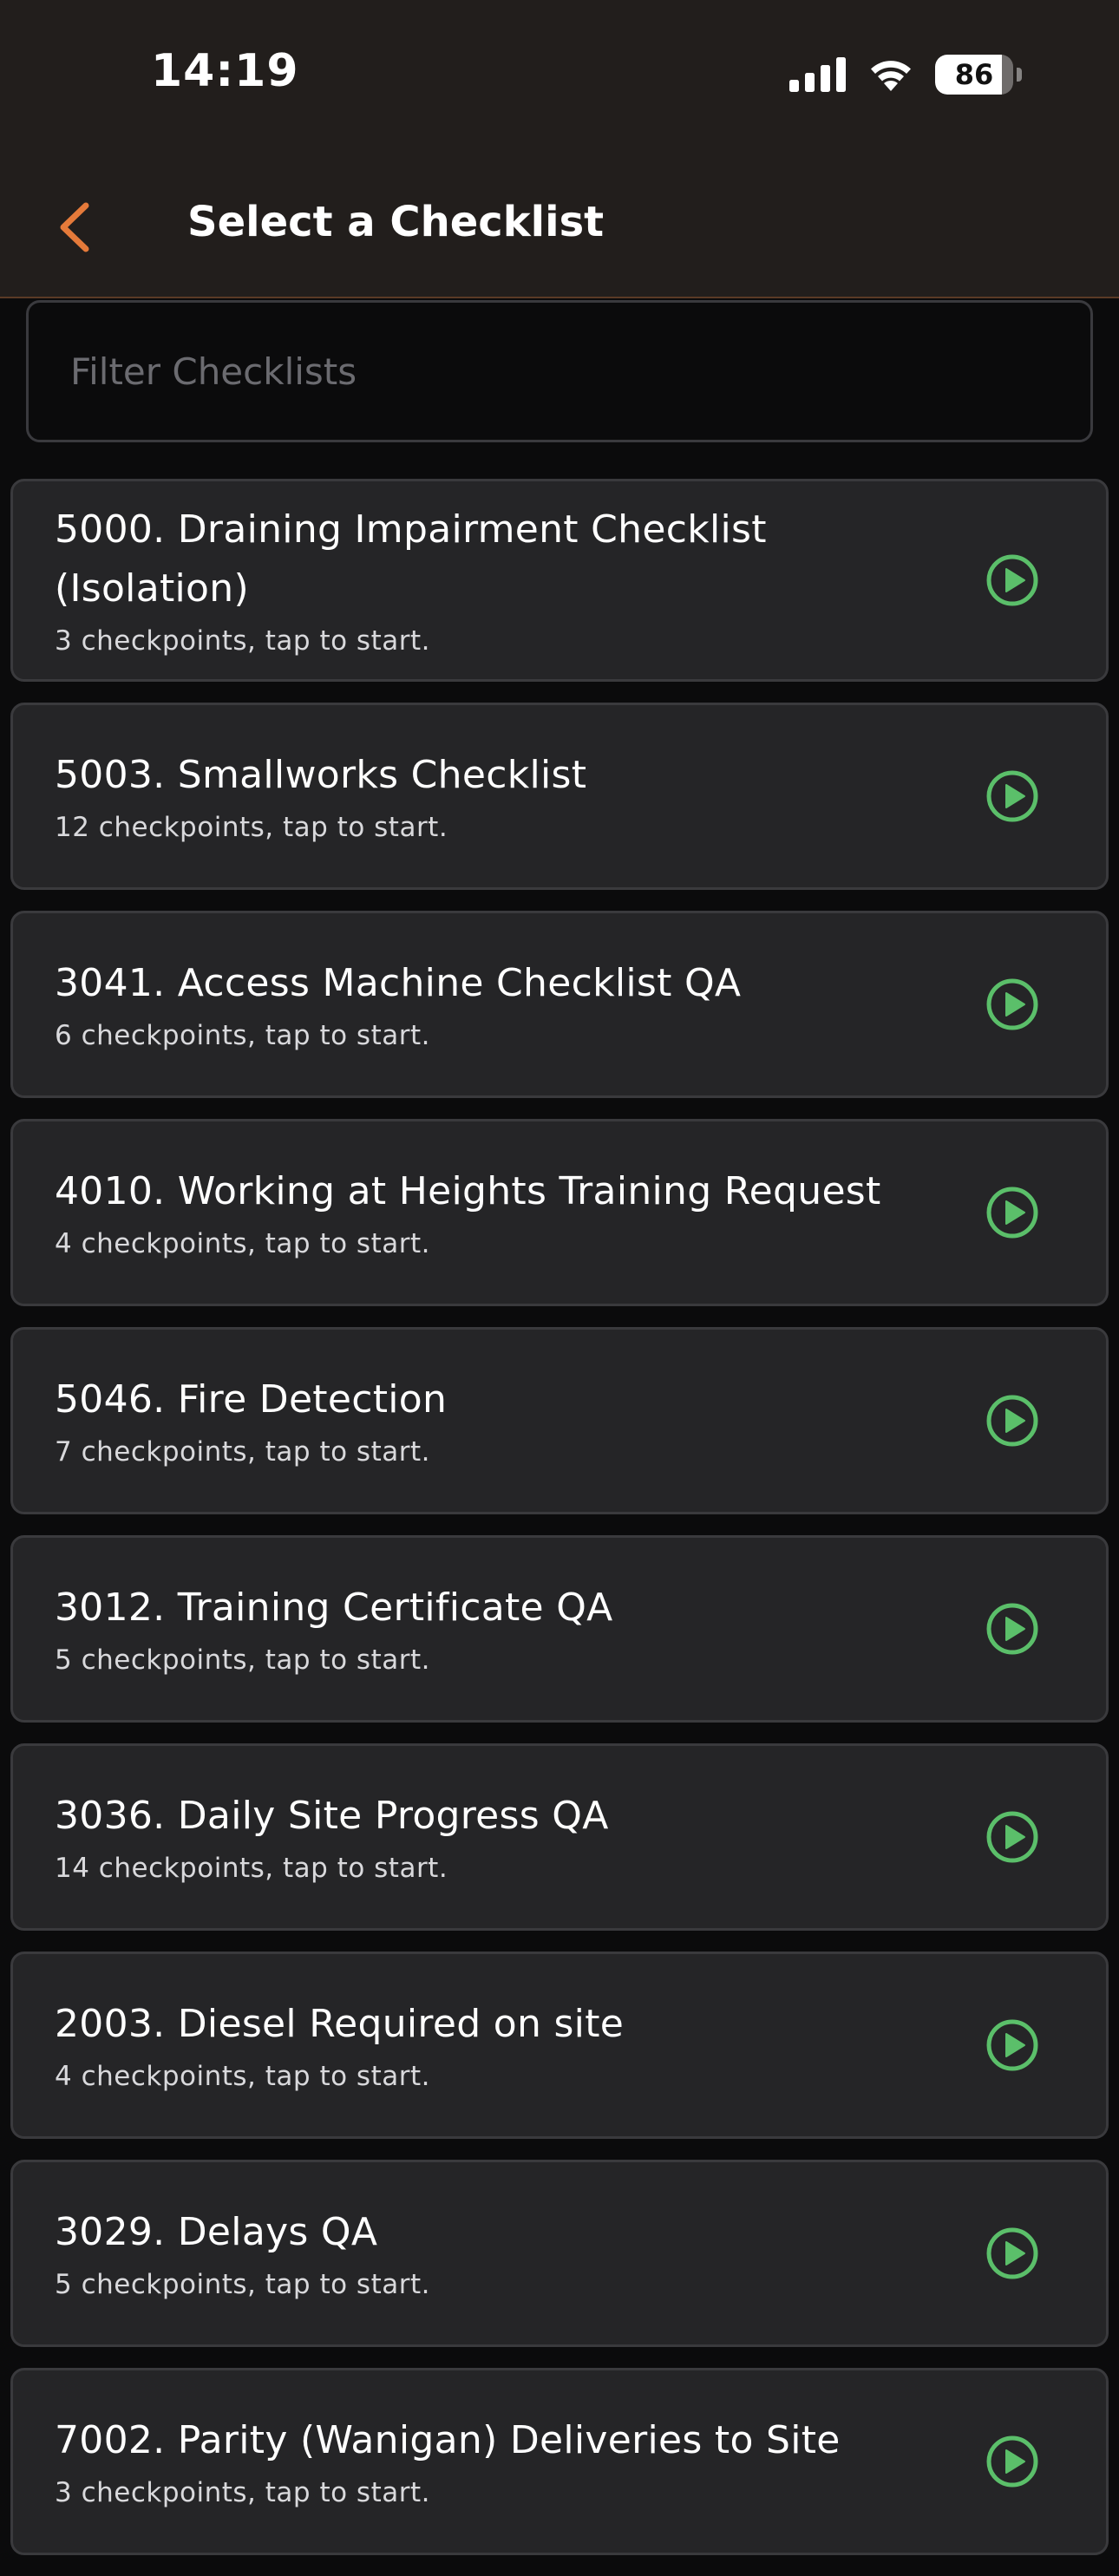 The image size is (1119, 2576). I want to click on status-icons: 86, so click(905, 74).